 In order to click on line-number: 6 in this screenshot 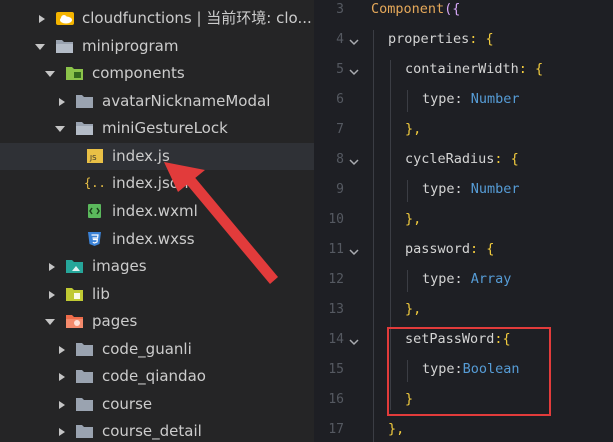, I will do `click(340, 99)`.